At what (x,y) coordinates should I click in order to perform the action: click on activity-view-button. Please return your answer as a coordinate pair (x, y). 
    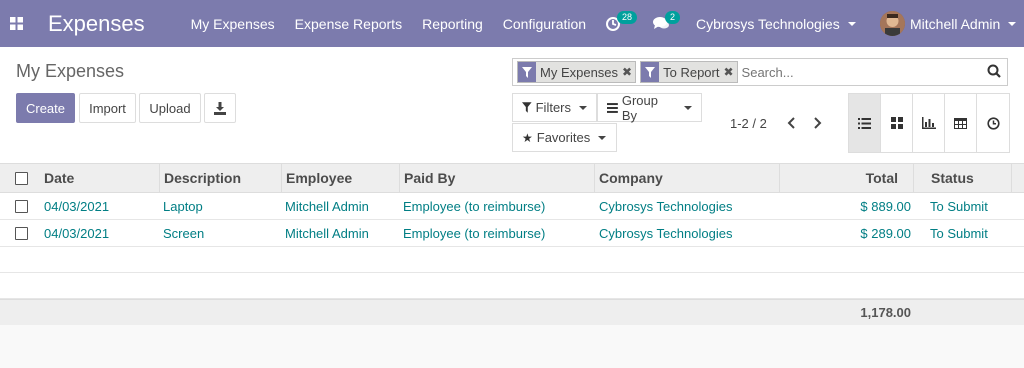
    Looking at the image, I should click on (993, 123).